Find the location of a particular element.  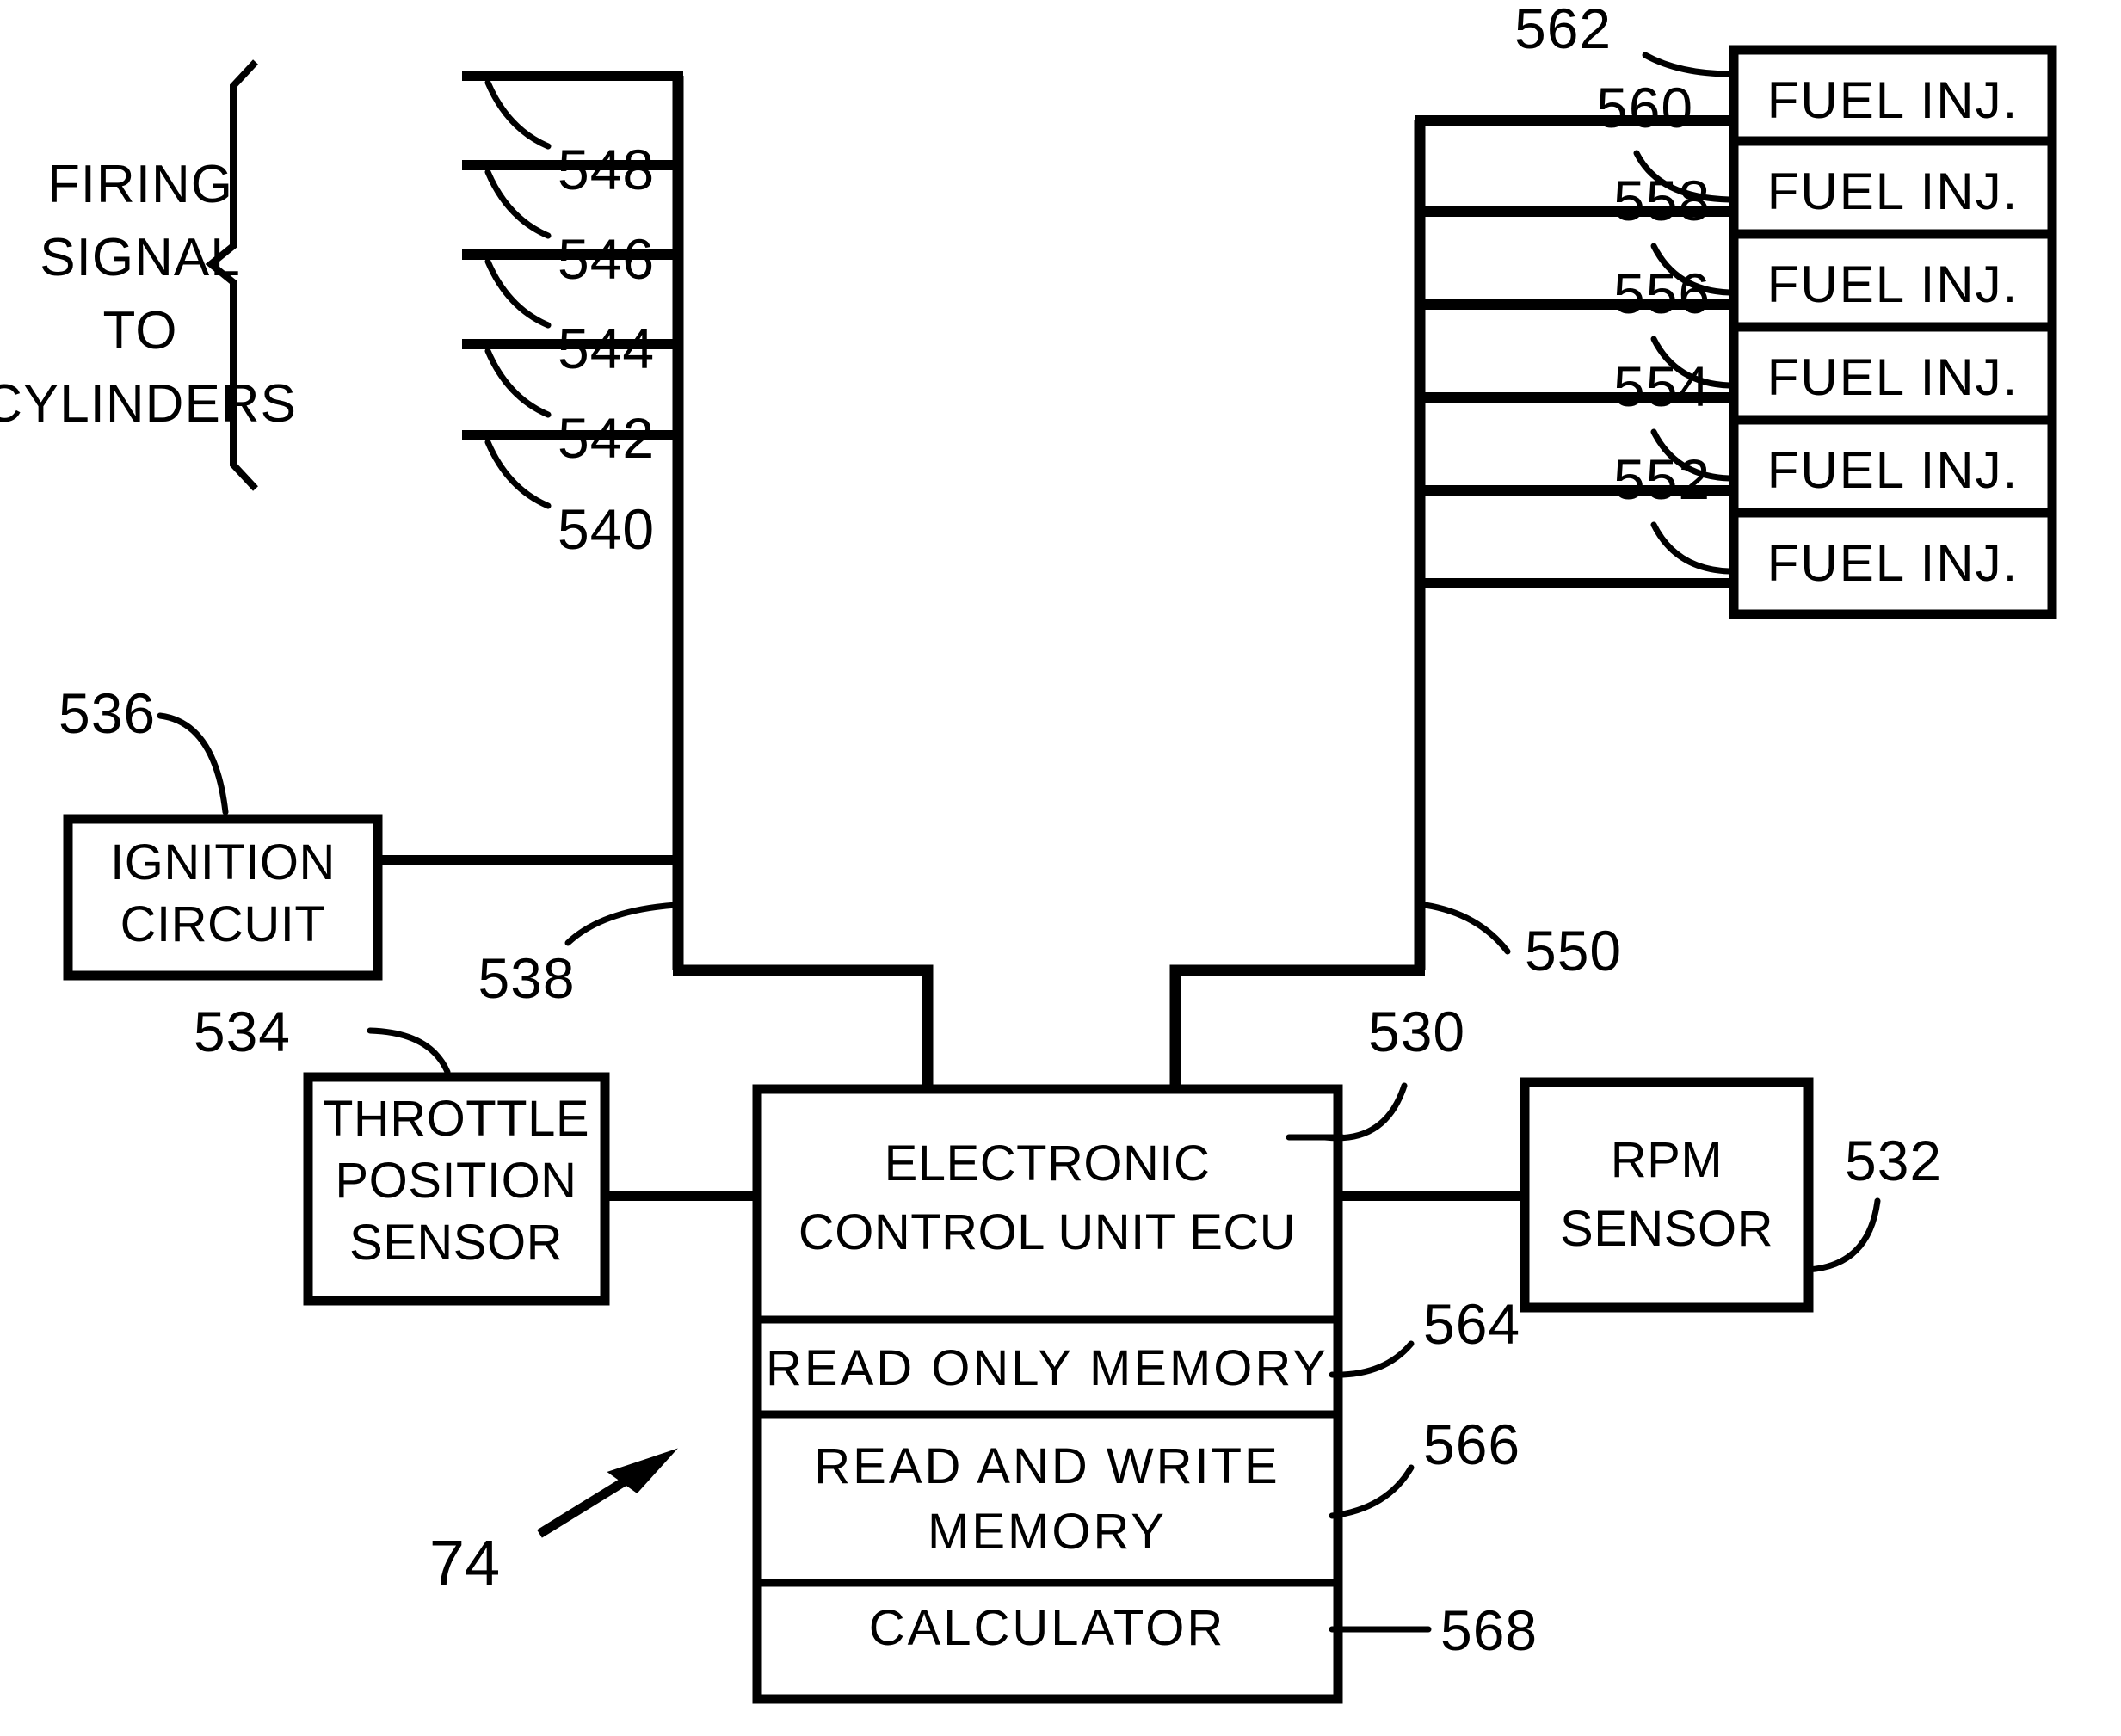

throttle-sensor-line3: SENSOR is located at coordinates (456, 1243).